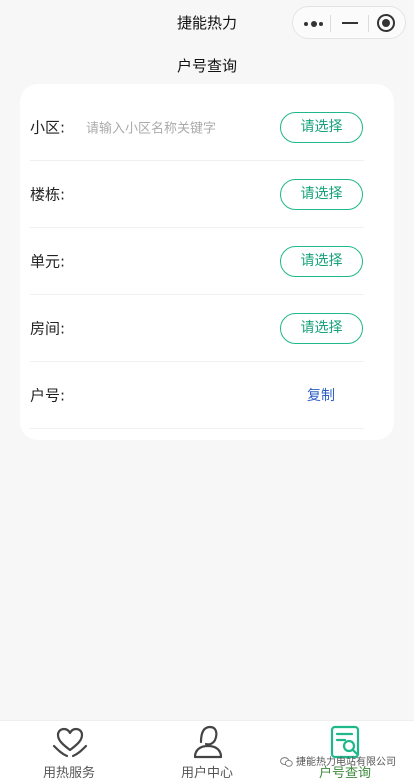 This screenshot has width=414, height=780. Describe the element at coordinates (48, 395) in the screenshot. I see `account-number-label: 户号:` at that location.